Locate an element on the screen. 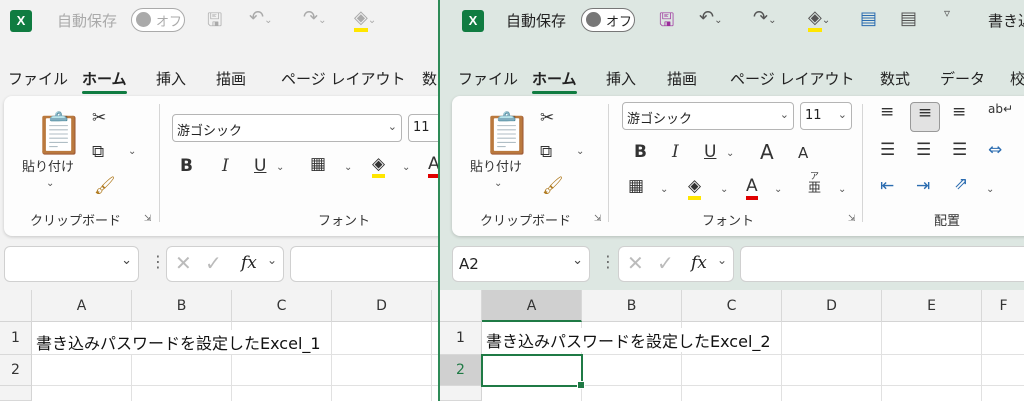 This screenshot has width=1024, height=401. align-right-icon: ☰ is located at coordinates (959, 150).